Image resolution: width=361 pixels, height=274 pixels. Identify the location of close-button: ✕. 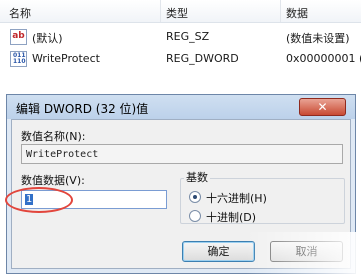
(322, 107).